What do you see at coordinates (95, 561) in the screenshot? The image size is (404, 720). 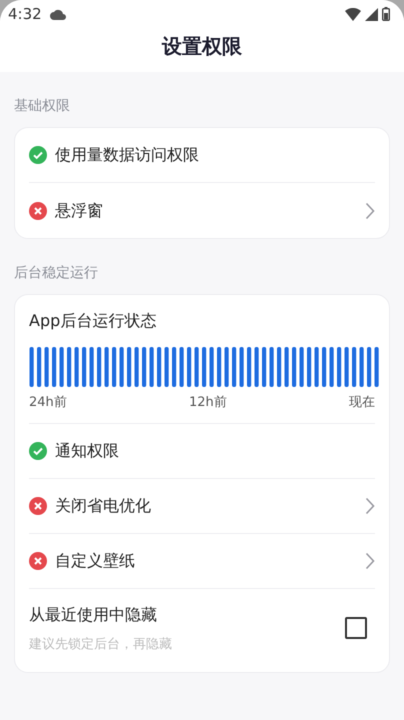 I see `permission-label: 自定义壁纸` at bounding box center [95, 561].